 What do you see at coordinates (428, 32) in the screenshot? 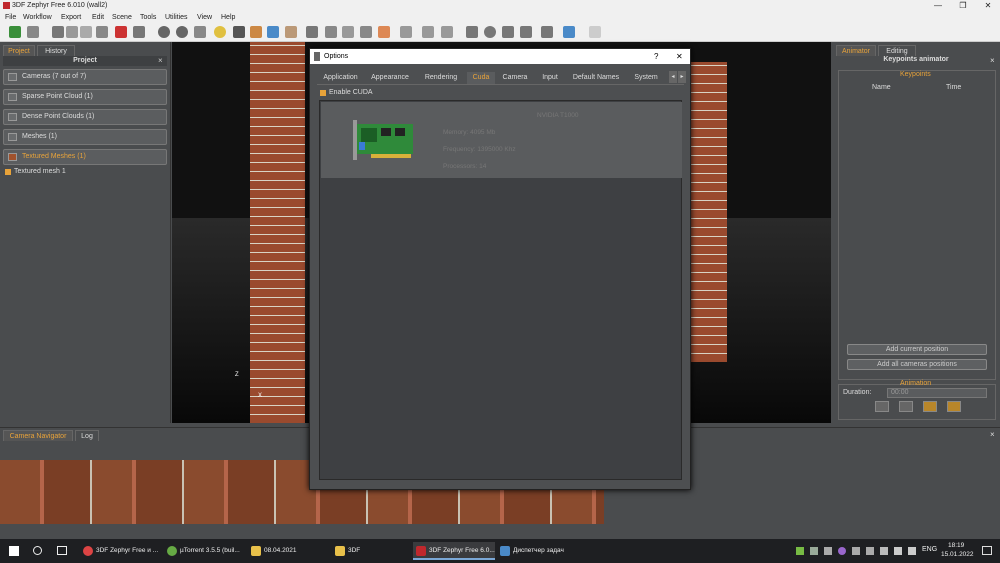
I see `back-icon` at bounding box center [428, 32].